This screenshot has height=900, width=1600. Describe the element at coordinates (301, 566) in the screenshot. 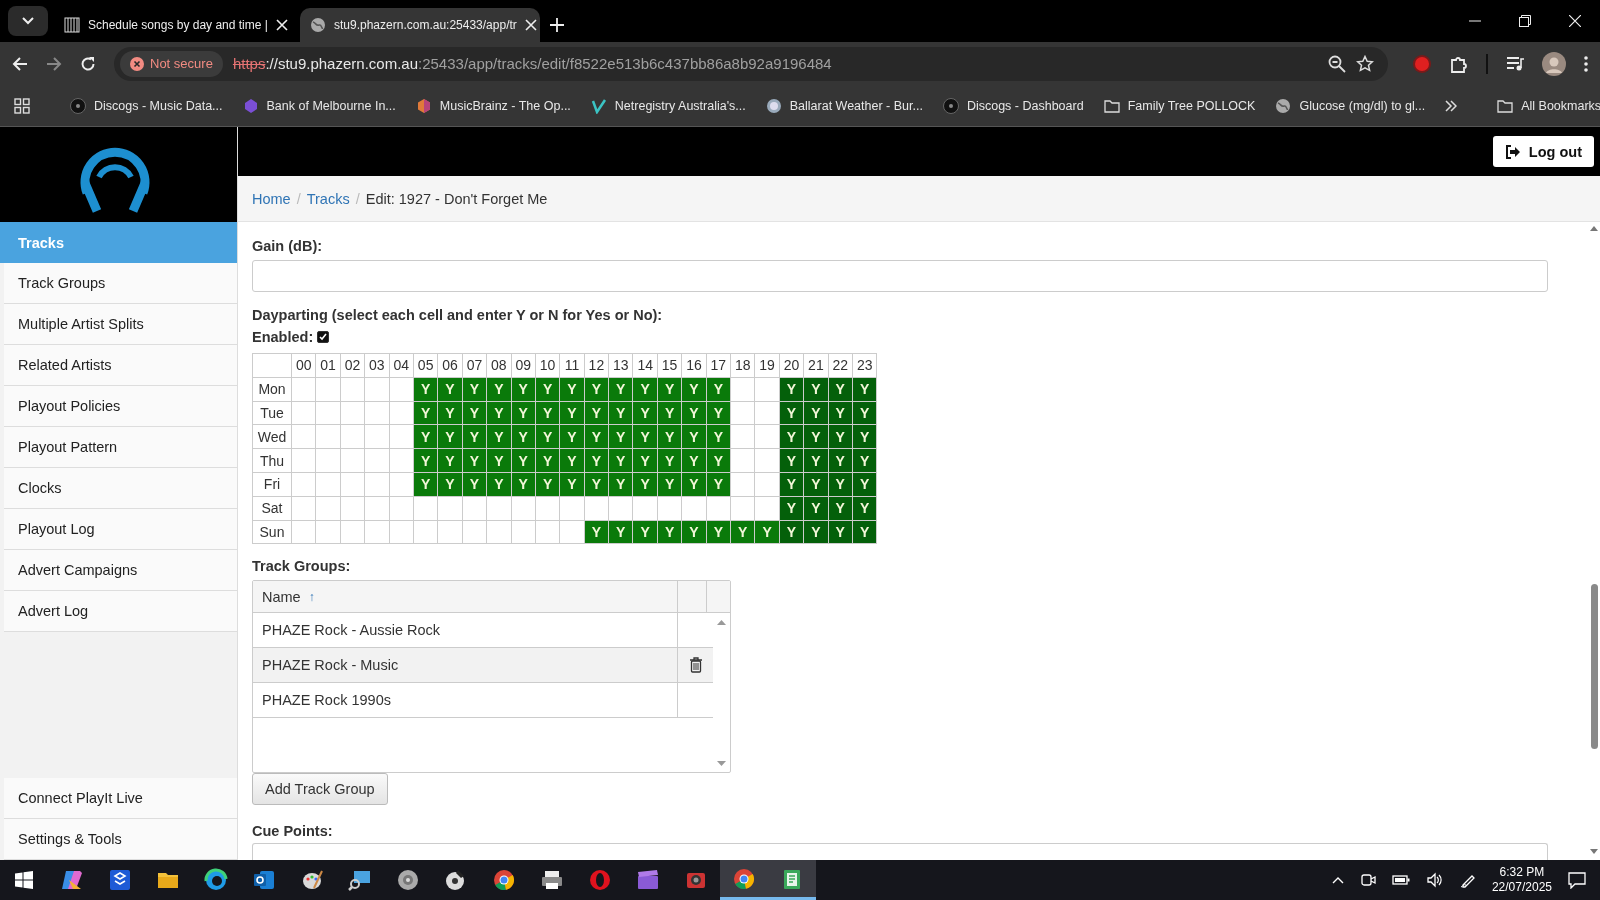

I see `field-label: Track Groups:` at that location.